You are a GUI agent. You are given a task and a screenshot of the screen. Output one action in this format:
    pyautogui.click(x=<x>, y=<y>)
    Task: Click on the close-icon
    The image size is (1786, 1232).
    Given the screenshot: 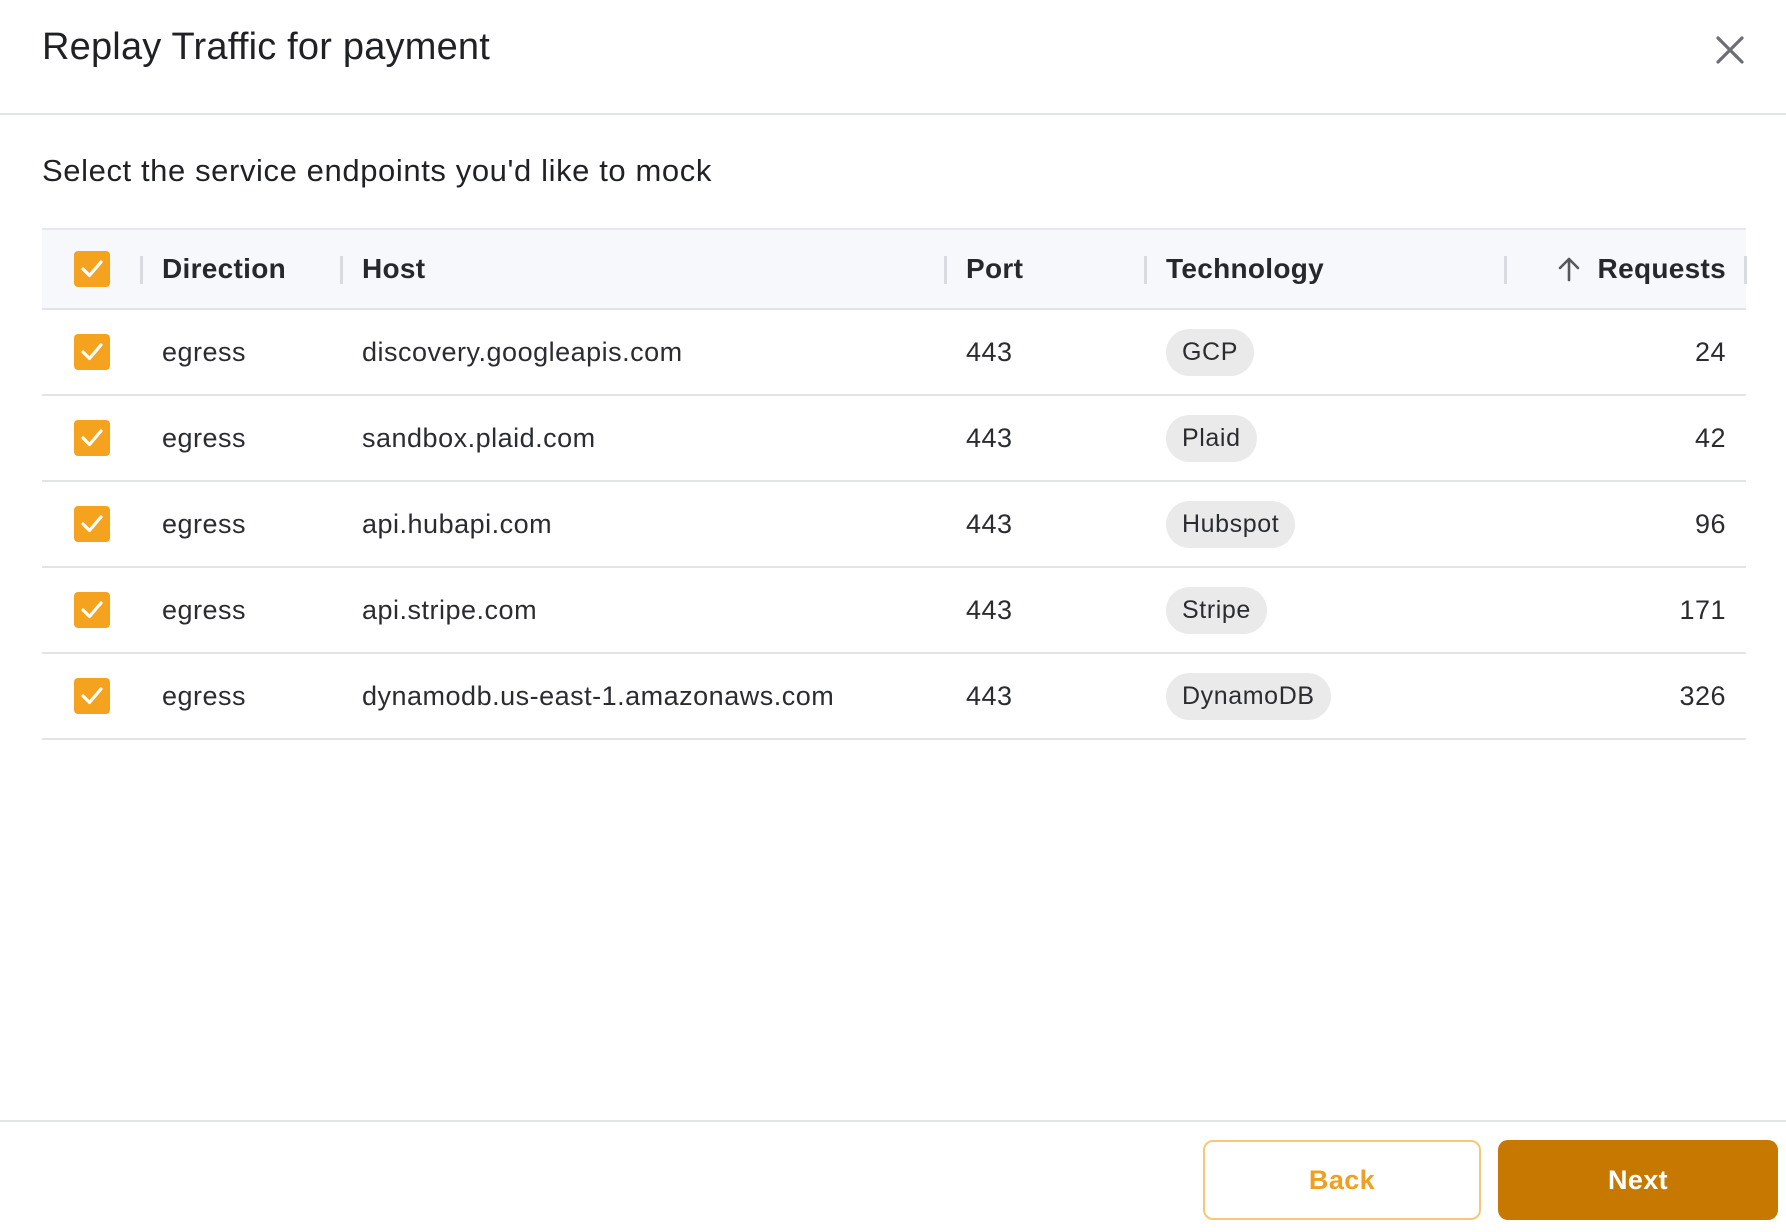 What is the action you would take?
    pyautogui.click(x=1730, y=50)
    